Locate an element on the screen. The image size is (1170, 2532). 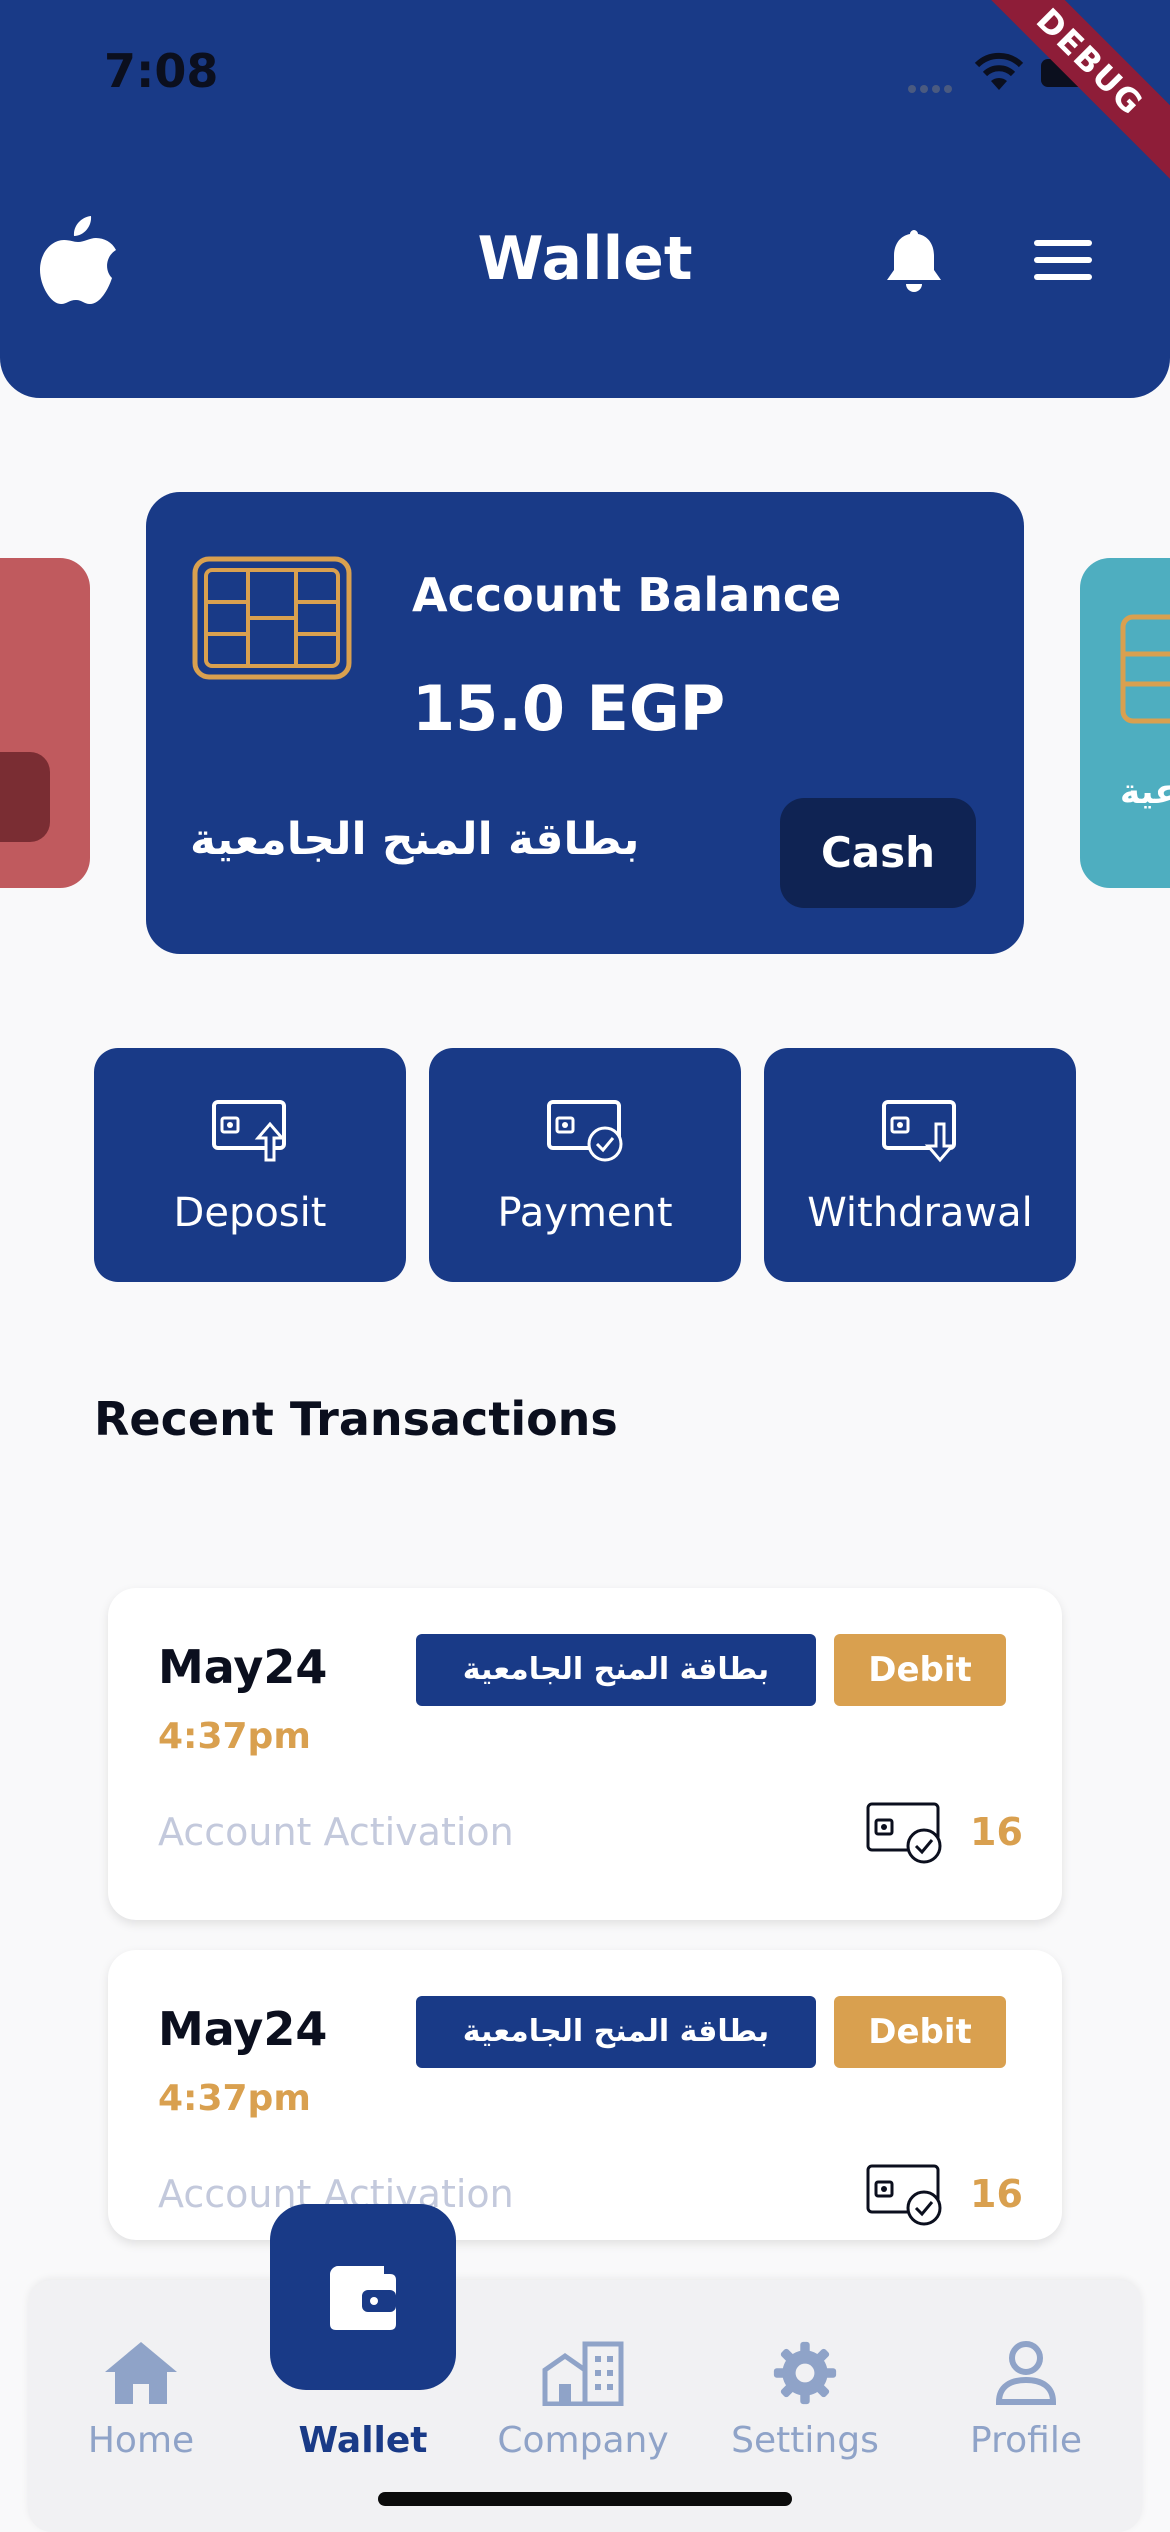
nav-profile: Profile is located at coordinates (1026, 2400).